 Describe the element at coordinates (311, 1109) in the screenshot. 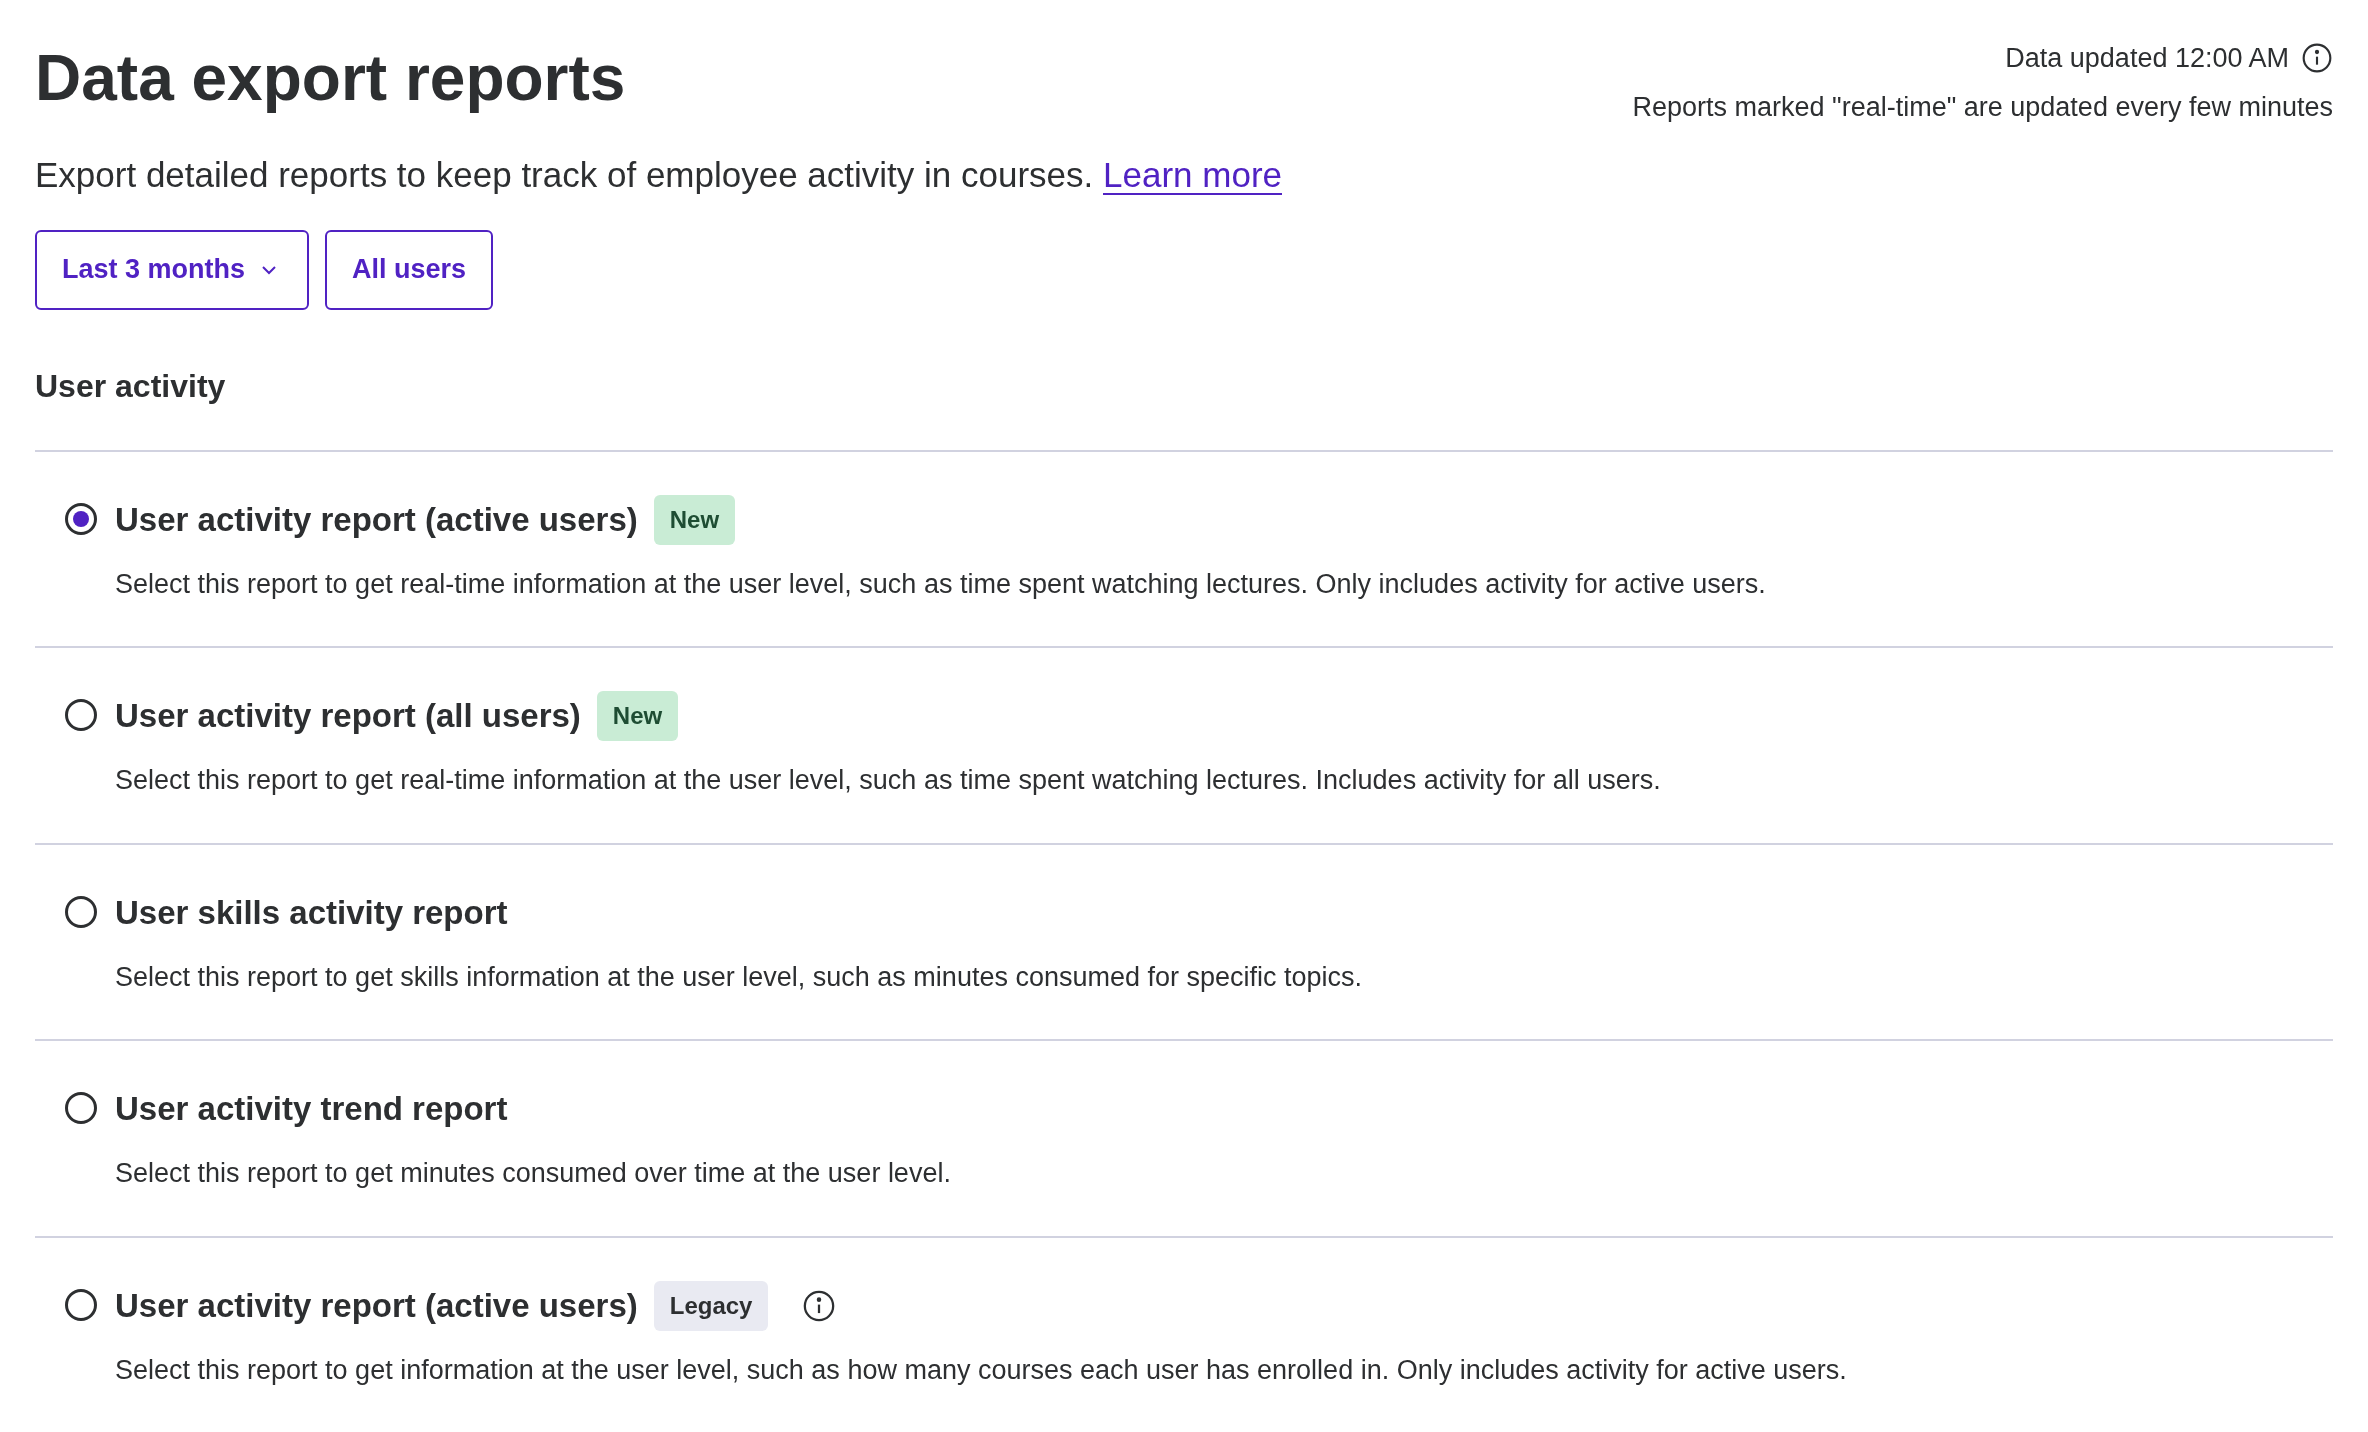

I see `report-title: User activity trend report` at that location.